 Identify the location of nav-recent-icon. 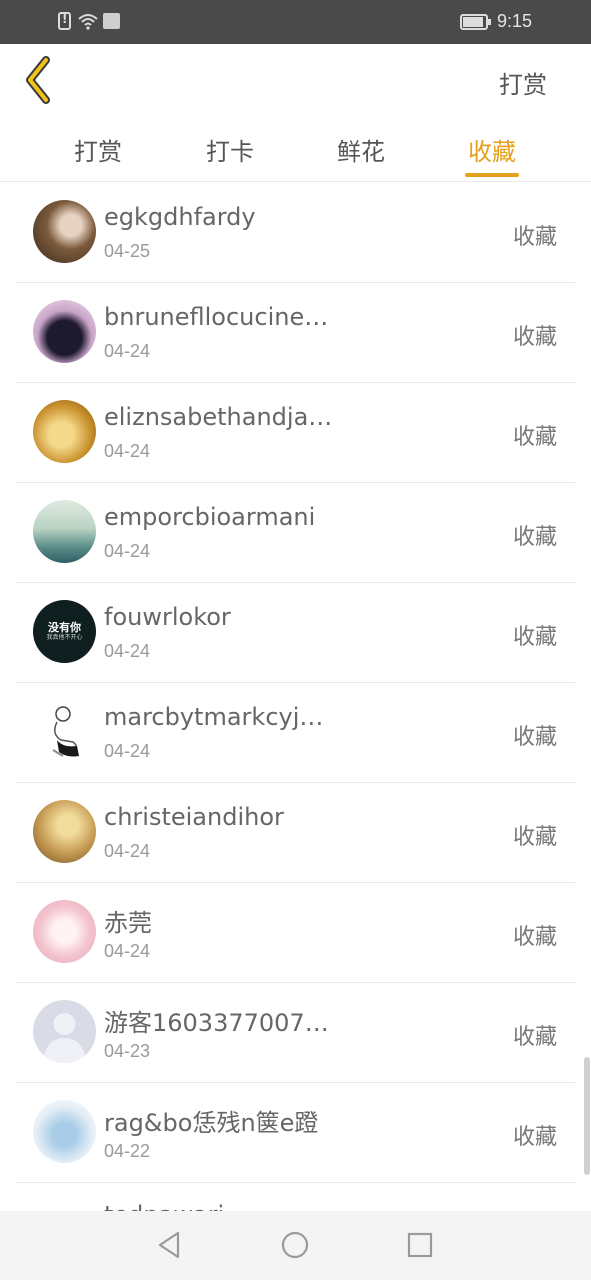
(420, 1245).